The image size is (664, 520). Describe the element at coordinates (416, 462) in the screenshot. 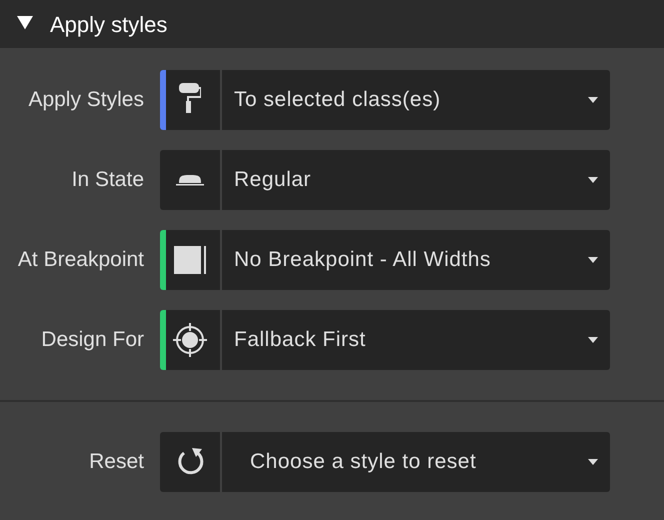

I see `dropdown: Choose a style to reset` at that location.